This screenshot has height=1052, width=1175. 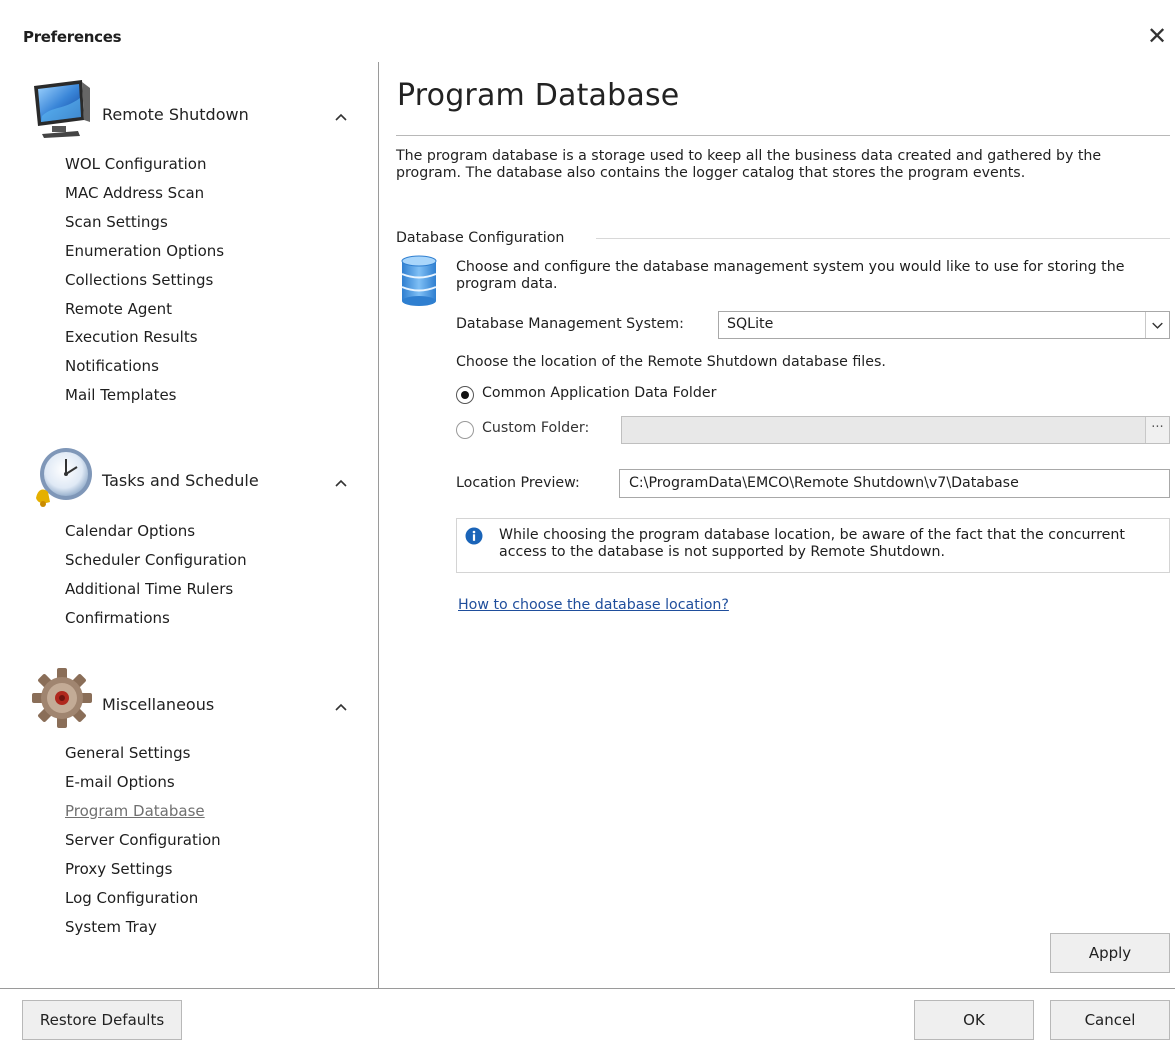 I want to click on sidebar-item-calendar-options: Calendar Options, so click(x=130, y=531).